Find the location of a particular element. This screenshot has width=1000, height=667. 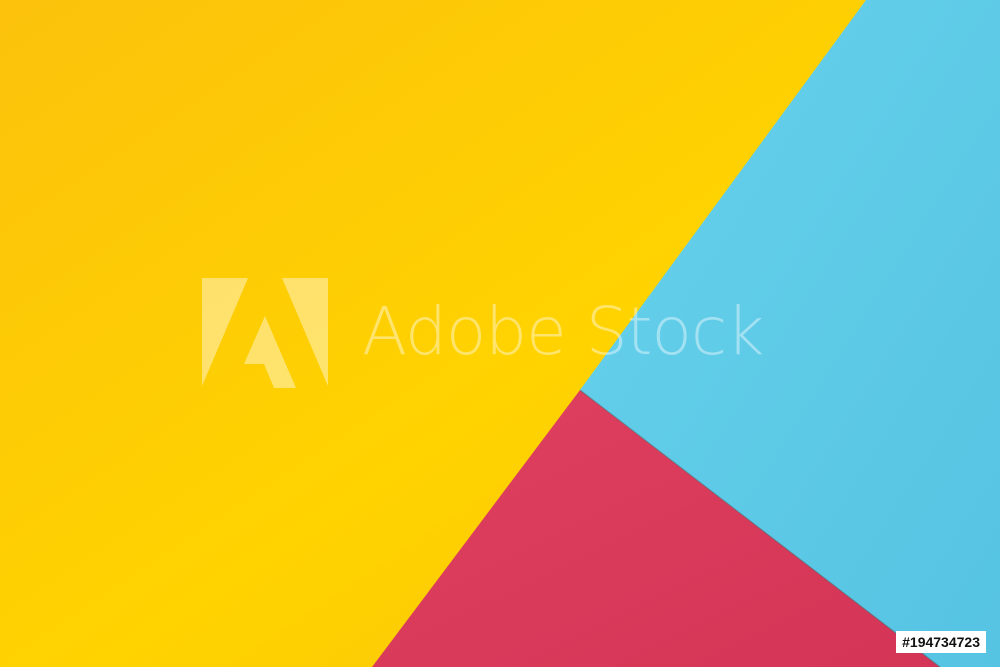

watermark-text: Adobe Stock is located at coordinates (563, 331).